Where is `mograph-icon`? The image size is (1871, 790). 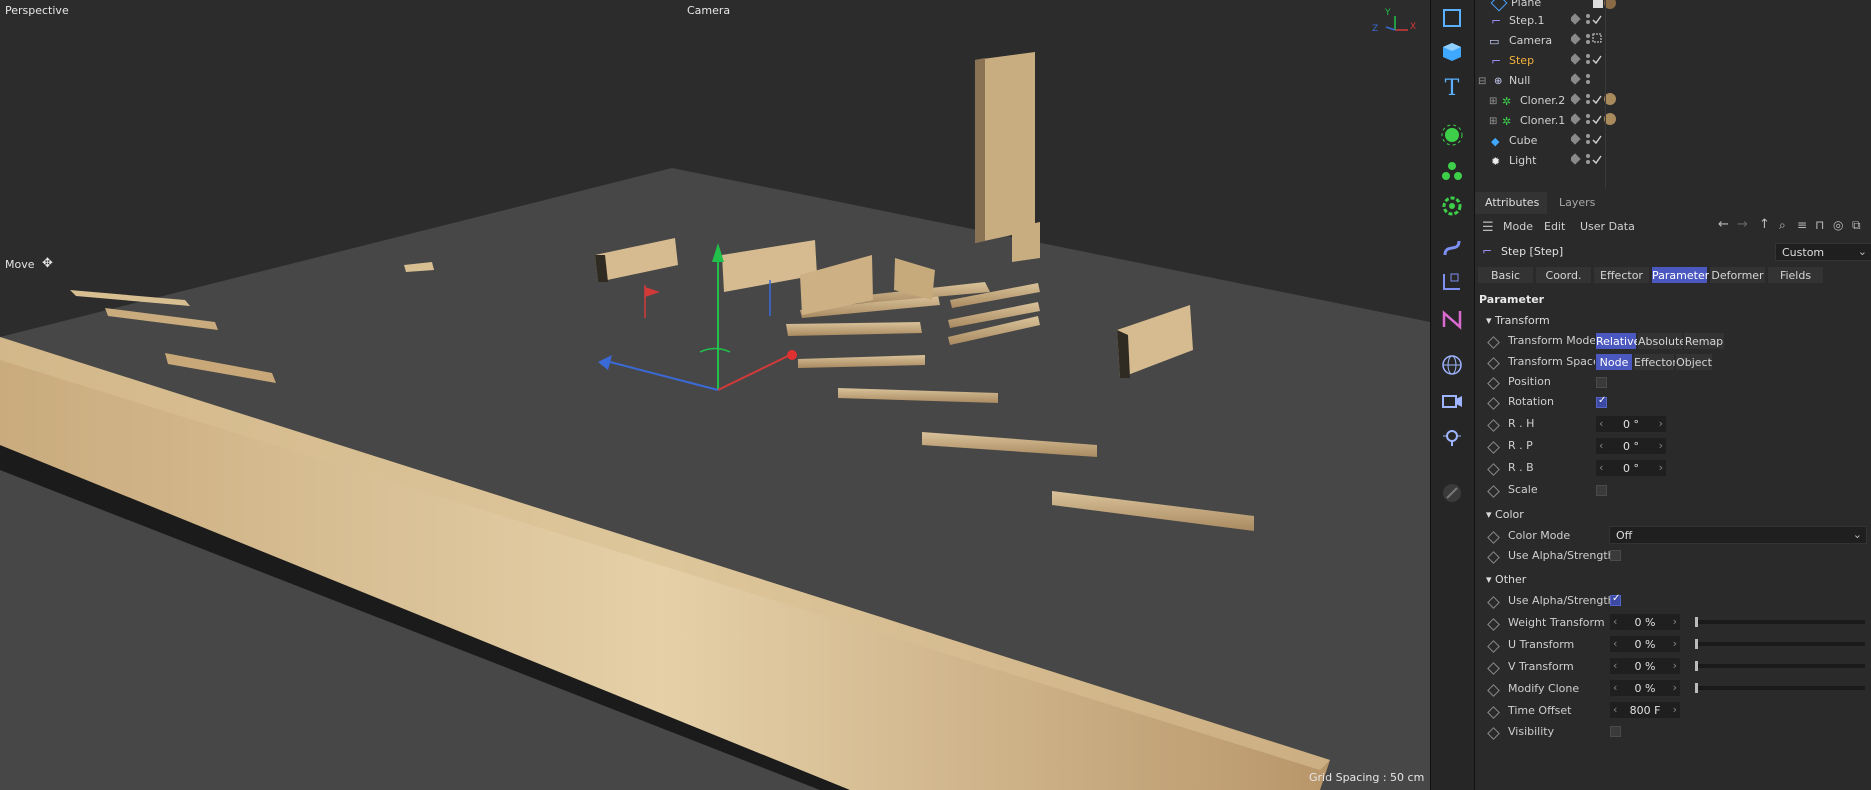
mograph-icon is located at coordinates (1452, 171).